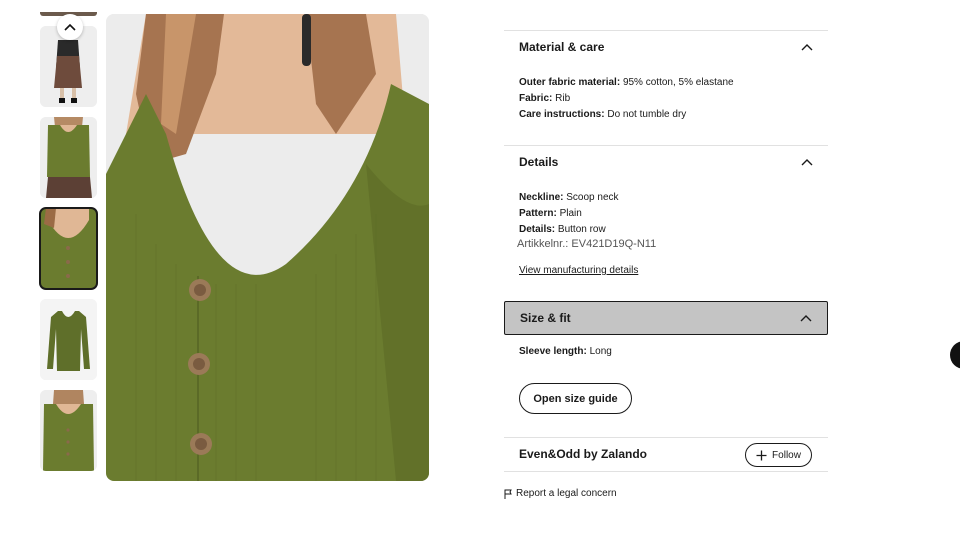  I want to click on attribute-label: Details:, so click(537, 229).